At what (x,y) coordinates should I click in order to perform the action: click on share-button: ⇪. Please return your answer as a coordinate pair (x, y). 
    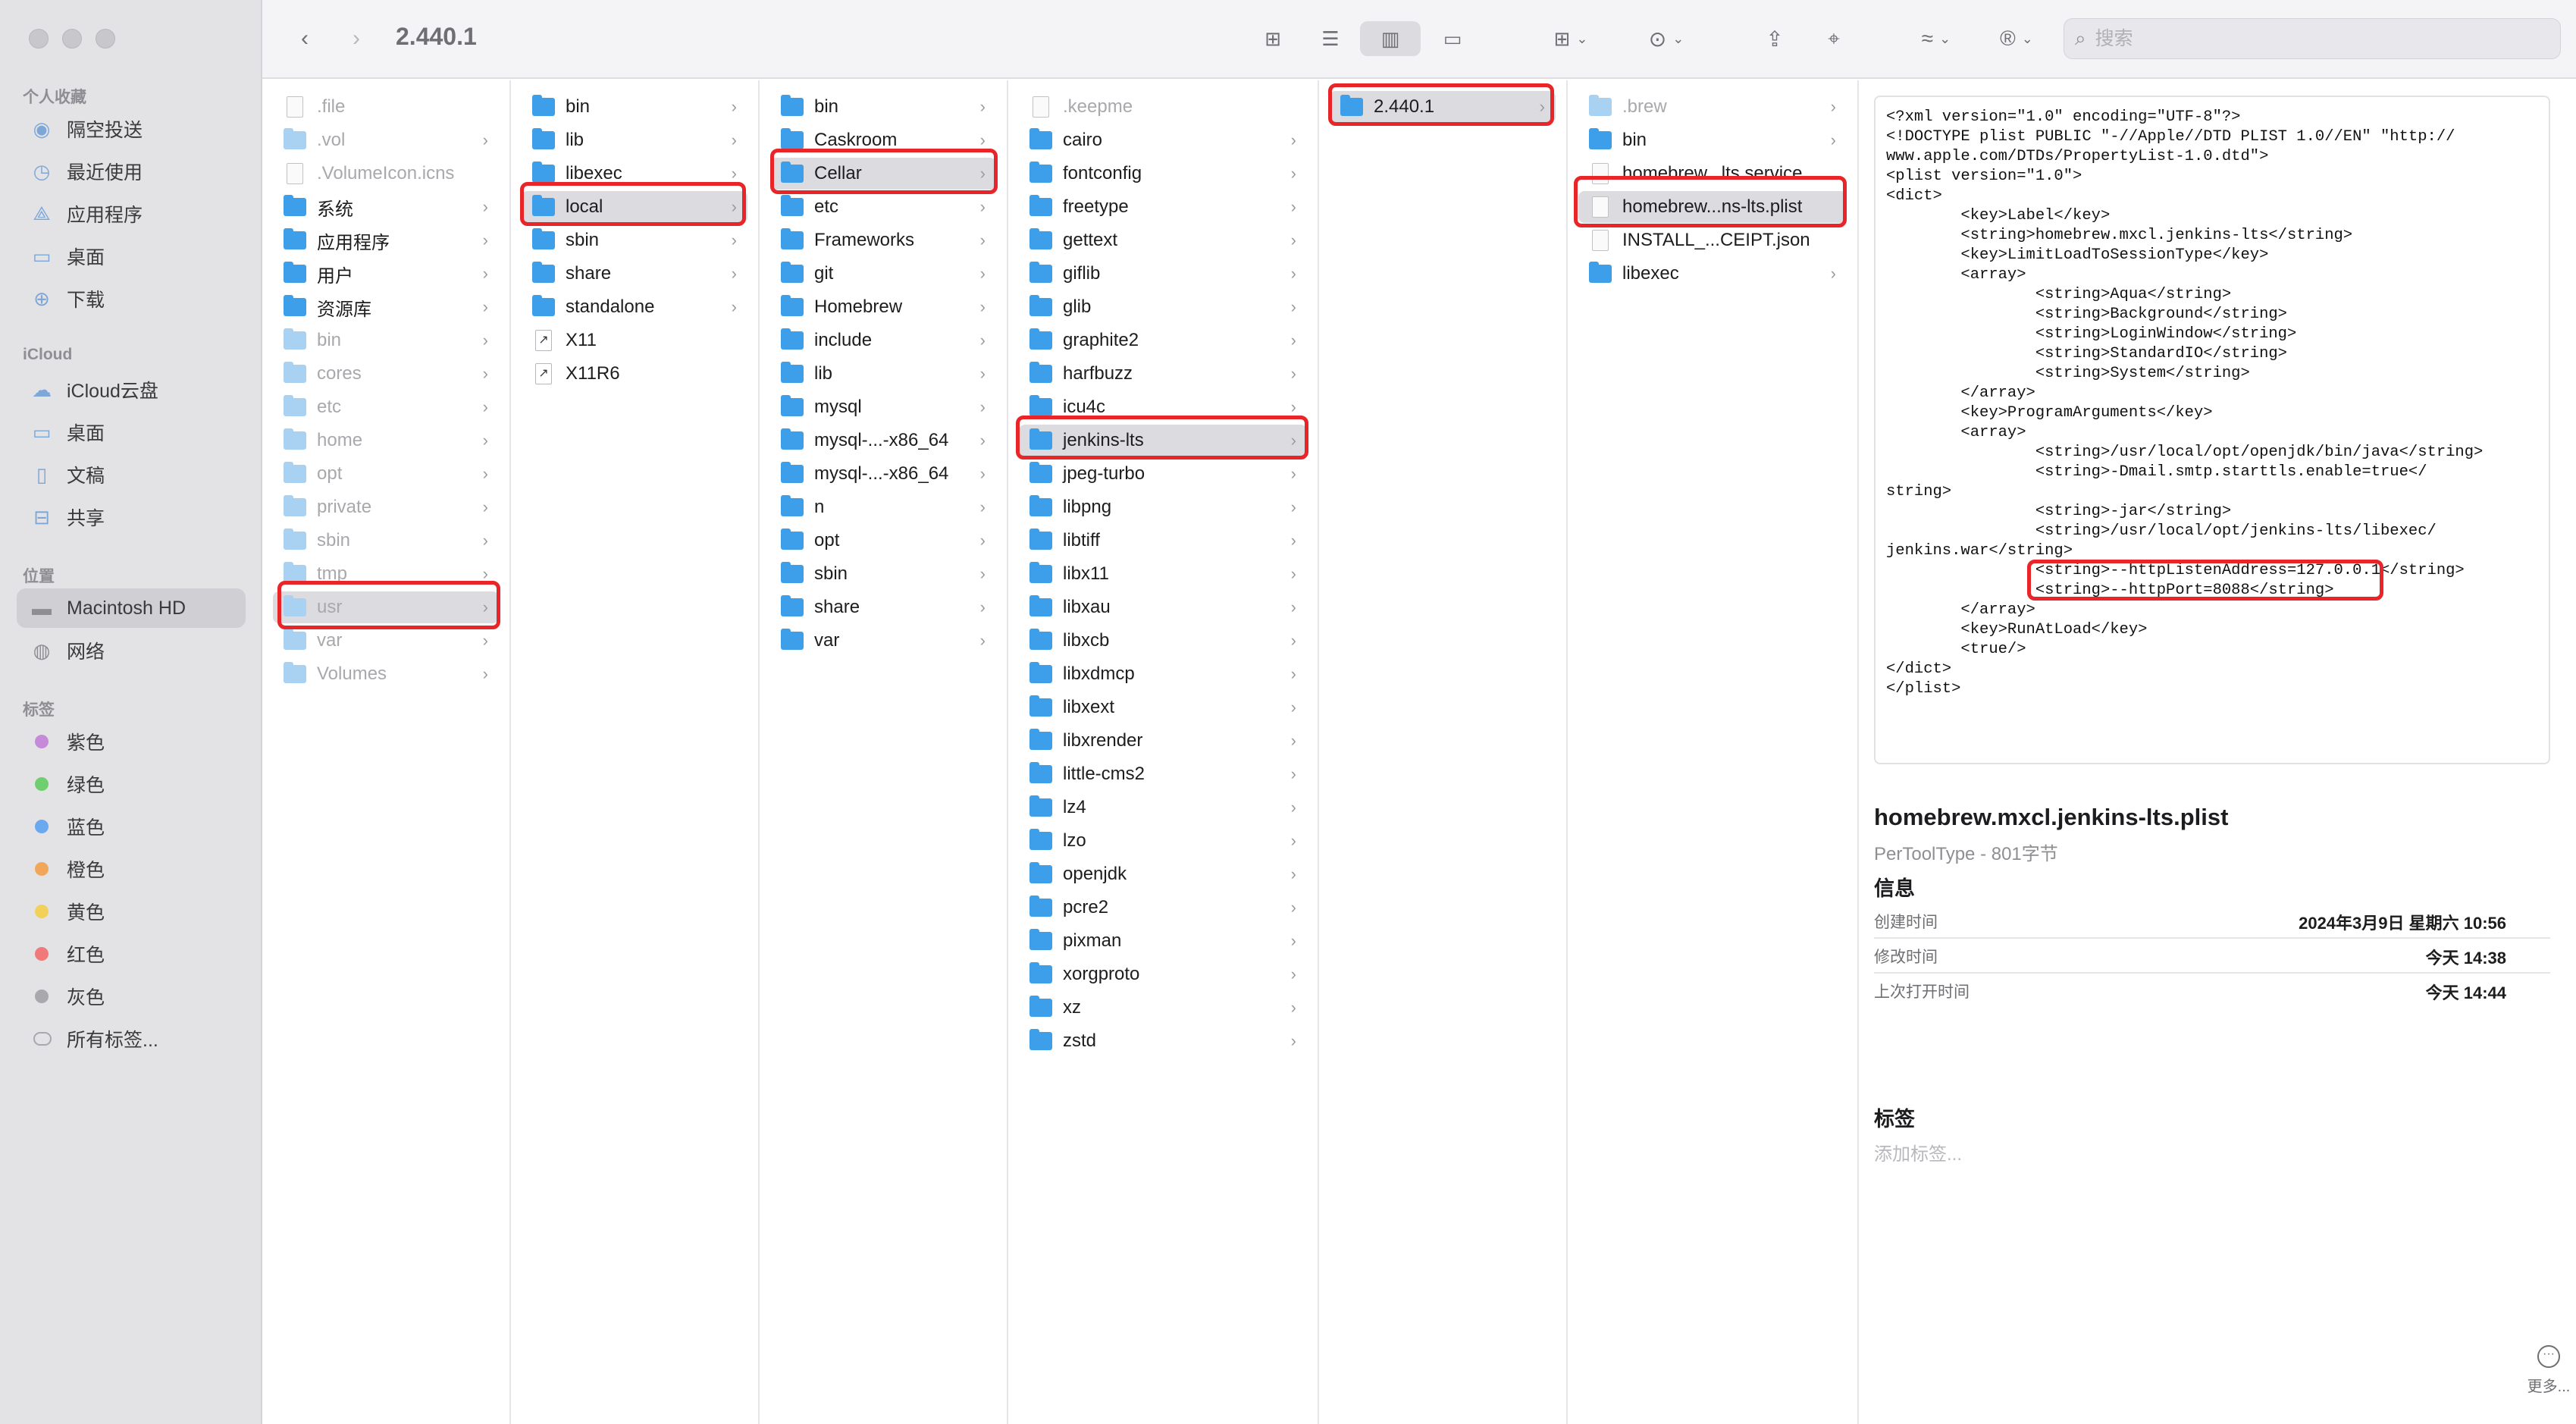
    Looking at the image, I should click on (1774, 38).